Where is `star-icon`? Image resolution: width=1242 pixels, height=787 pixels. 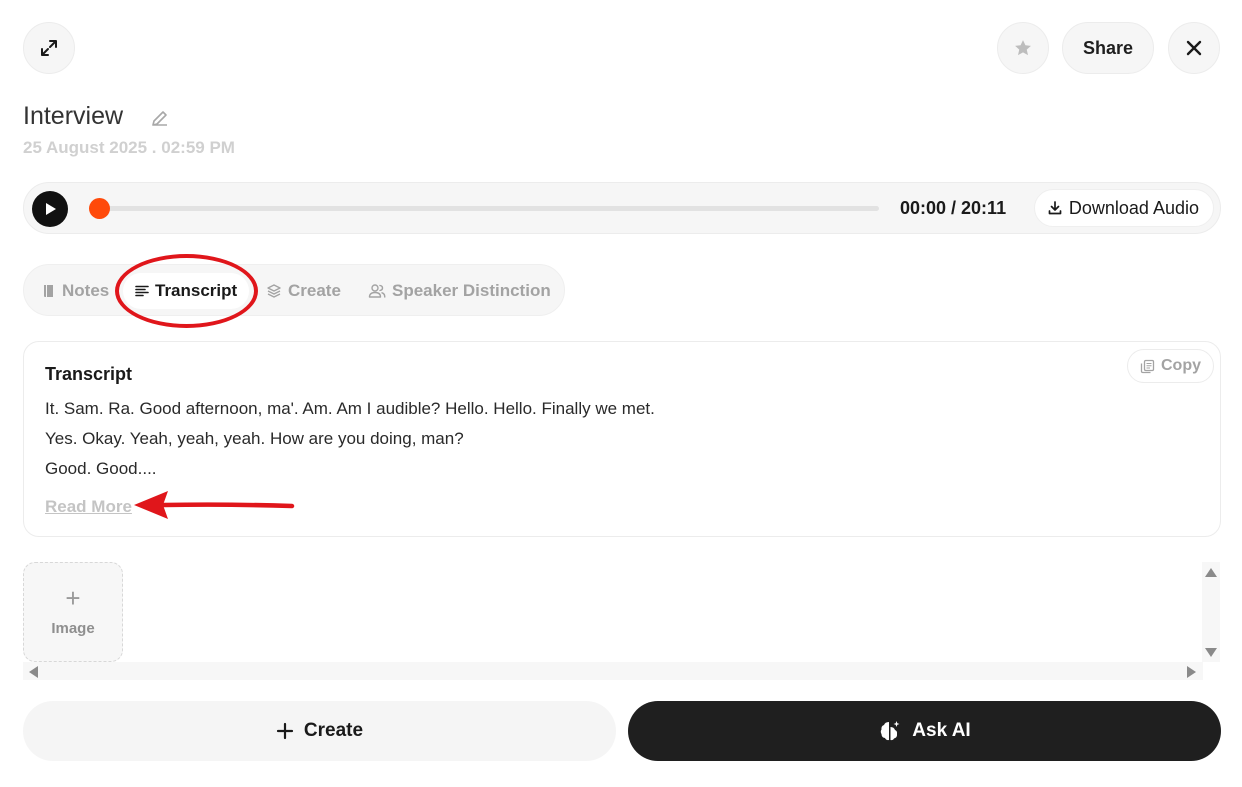 star-icon is located at coordinates (1023, 48).